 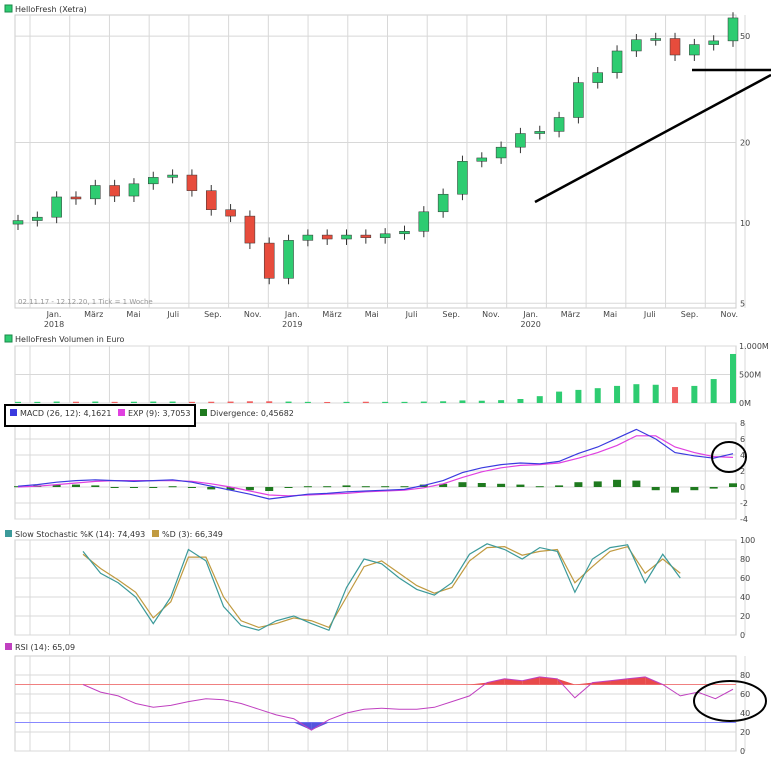 What do you see at coordinates (252, 413) in the screenshot?
I see `divergence-legend-label: Divergence: 0,45682` at bounding box center [252, 413].